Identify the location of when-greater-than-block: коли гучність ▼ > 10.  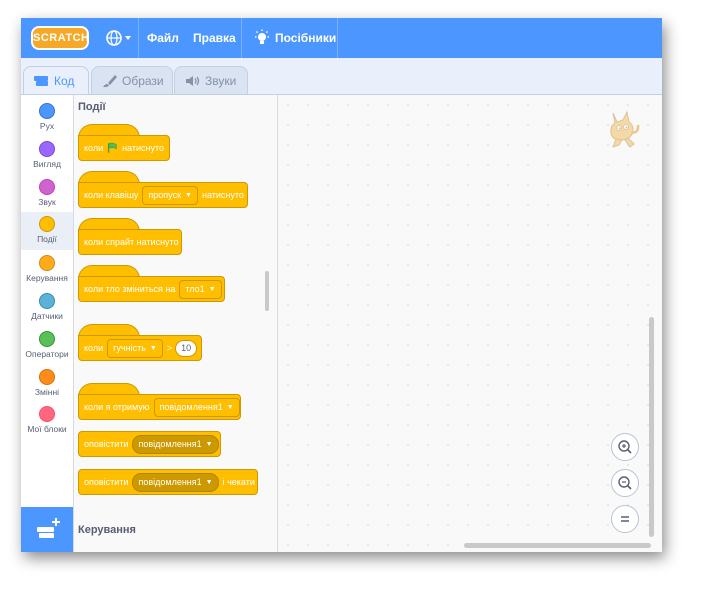
(140, 348).